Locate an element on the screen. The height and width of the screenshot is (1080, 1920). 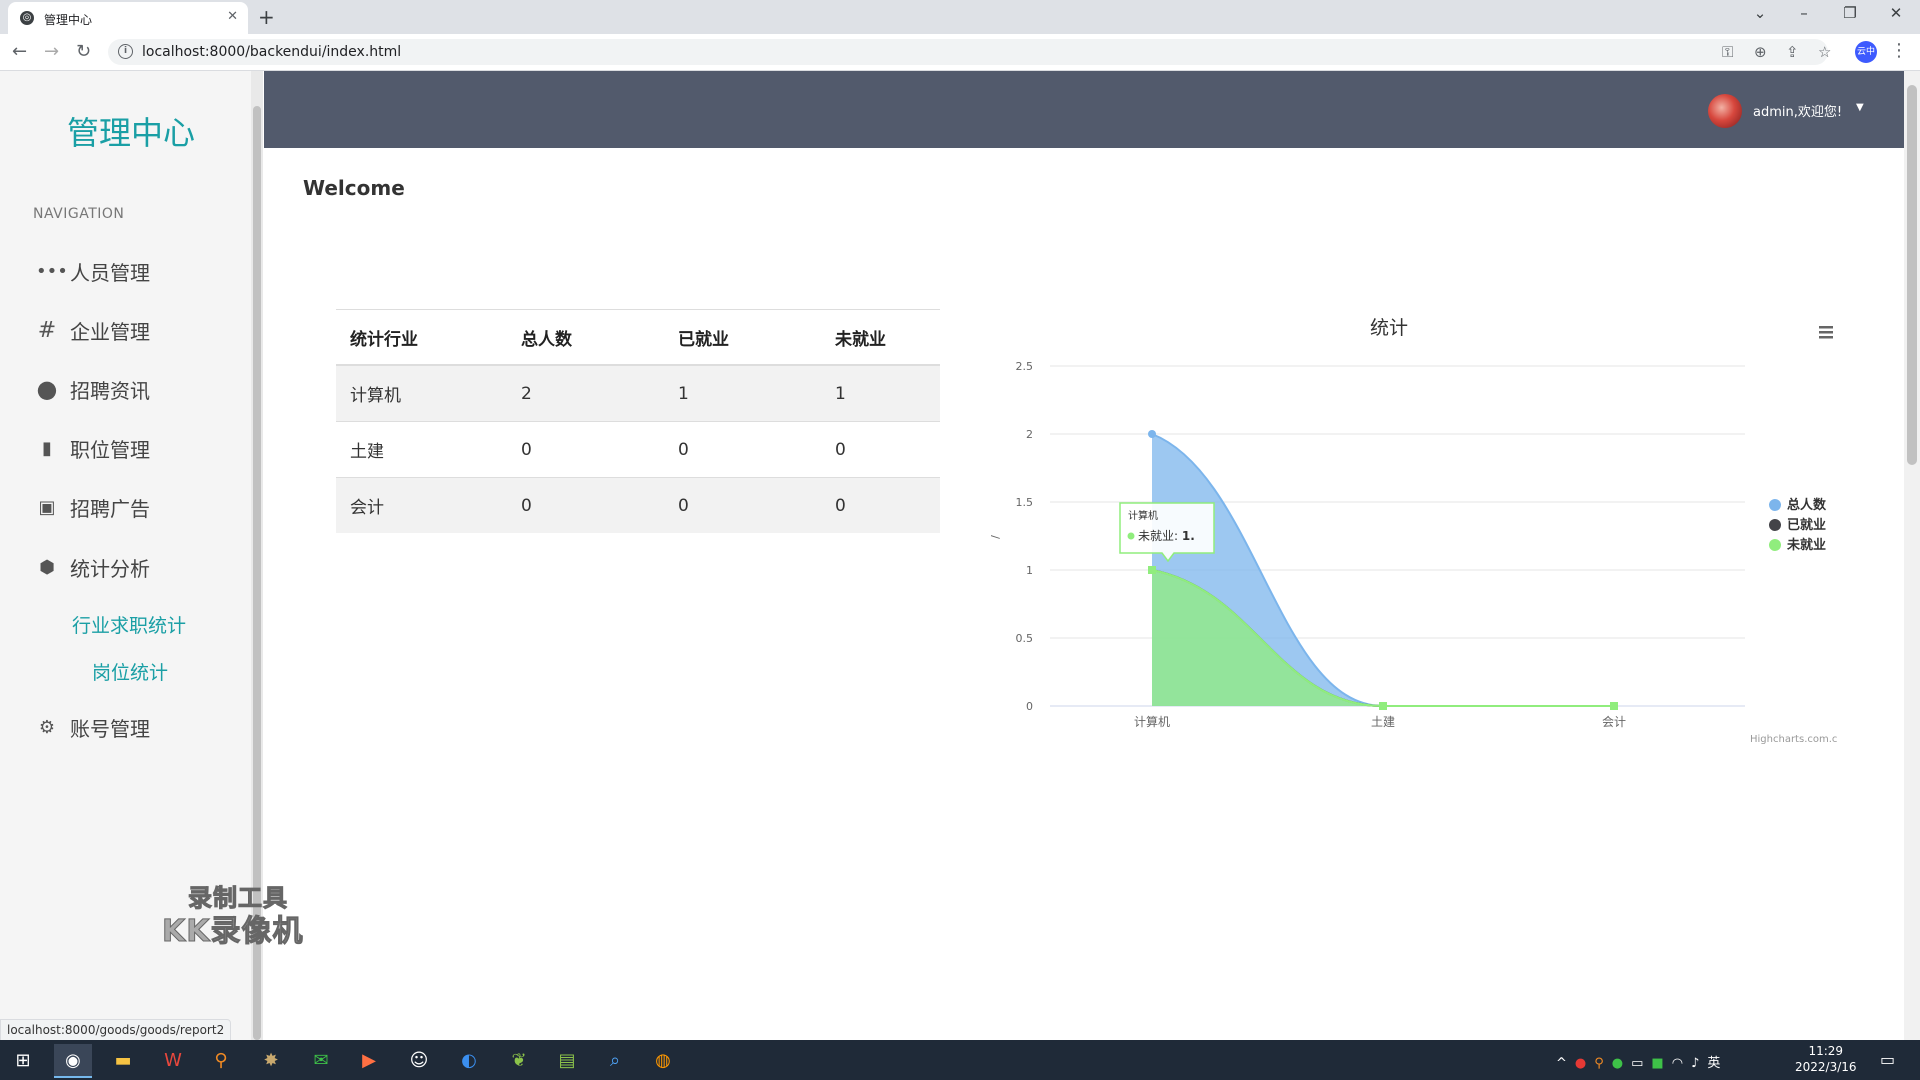
browser-menu-icon: ⋮ is located at coordinates (1899, 50).